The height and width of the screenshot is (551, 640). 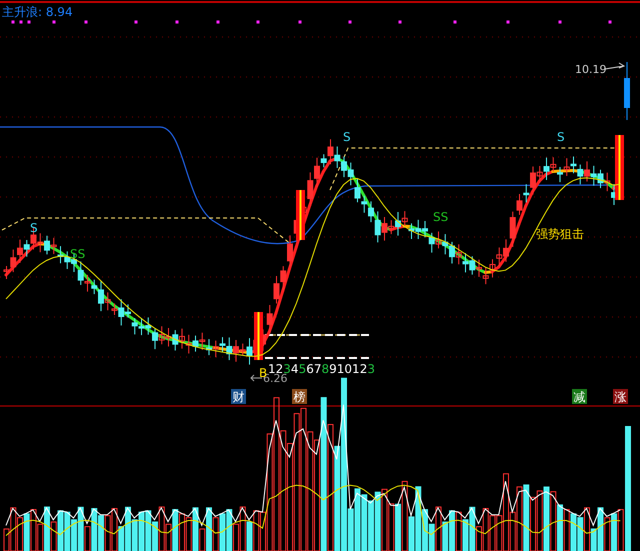 What do you see at coordinates (579, 396) in the screenshot?
I see `badge-label: 减` at bounding box center [579, 396].